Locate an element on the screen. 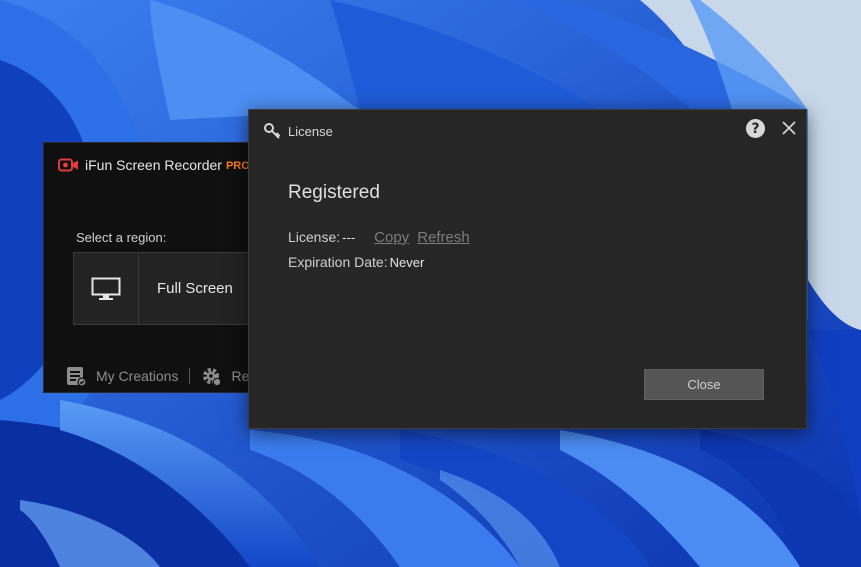 This screenshot has height=567, width=861. region-selector: Full Screen is located at coordinates (166, 288).